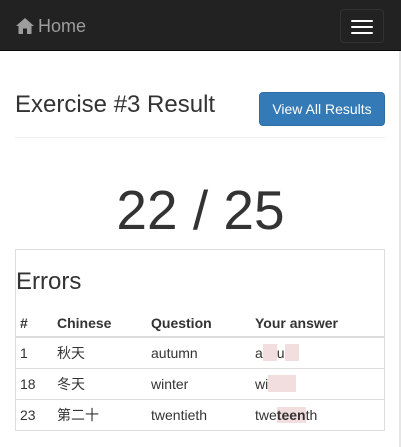  Describe the element at coordinates (71, 352) in the screenshot. I see `cell-chinese: 秋天` at that location.